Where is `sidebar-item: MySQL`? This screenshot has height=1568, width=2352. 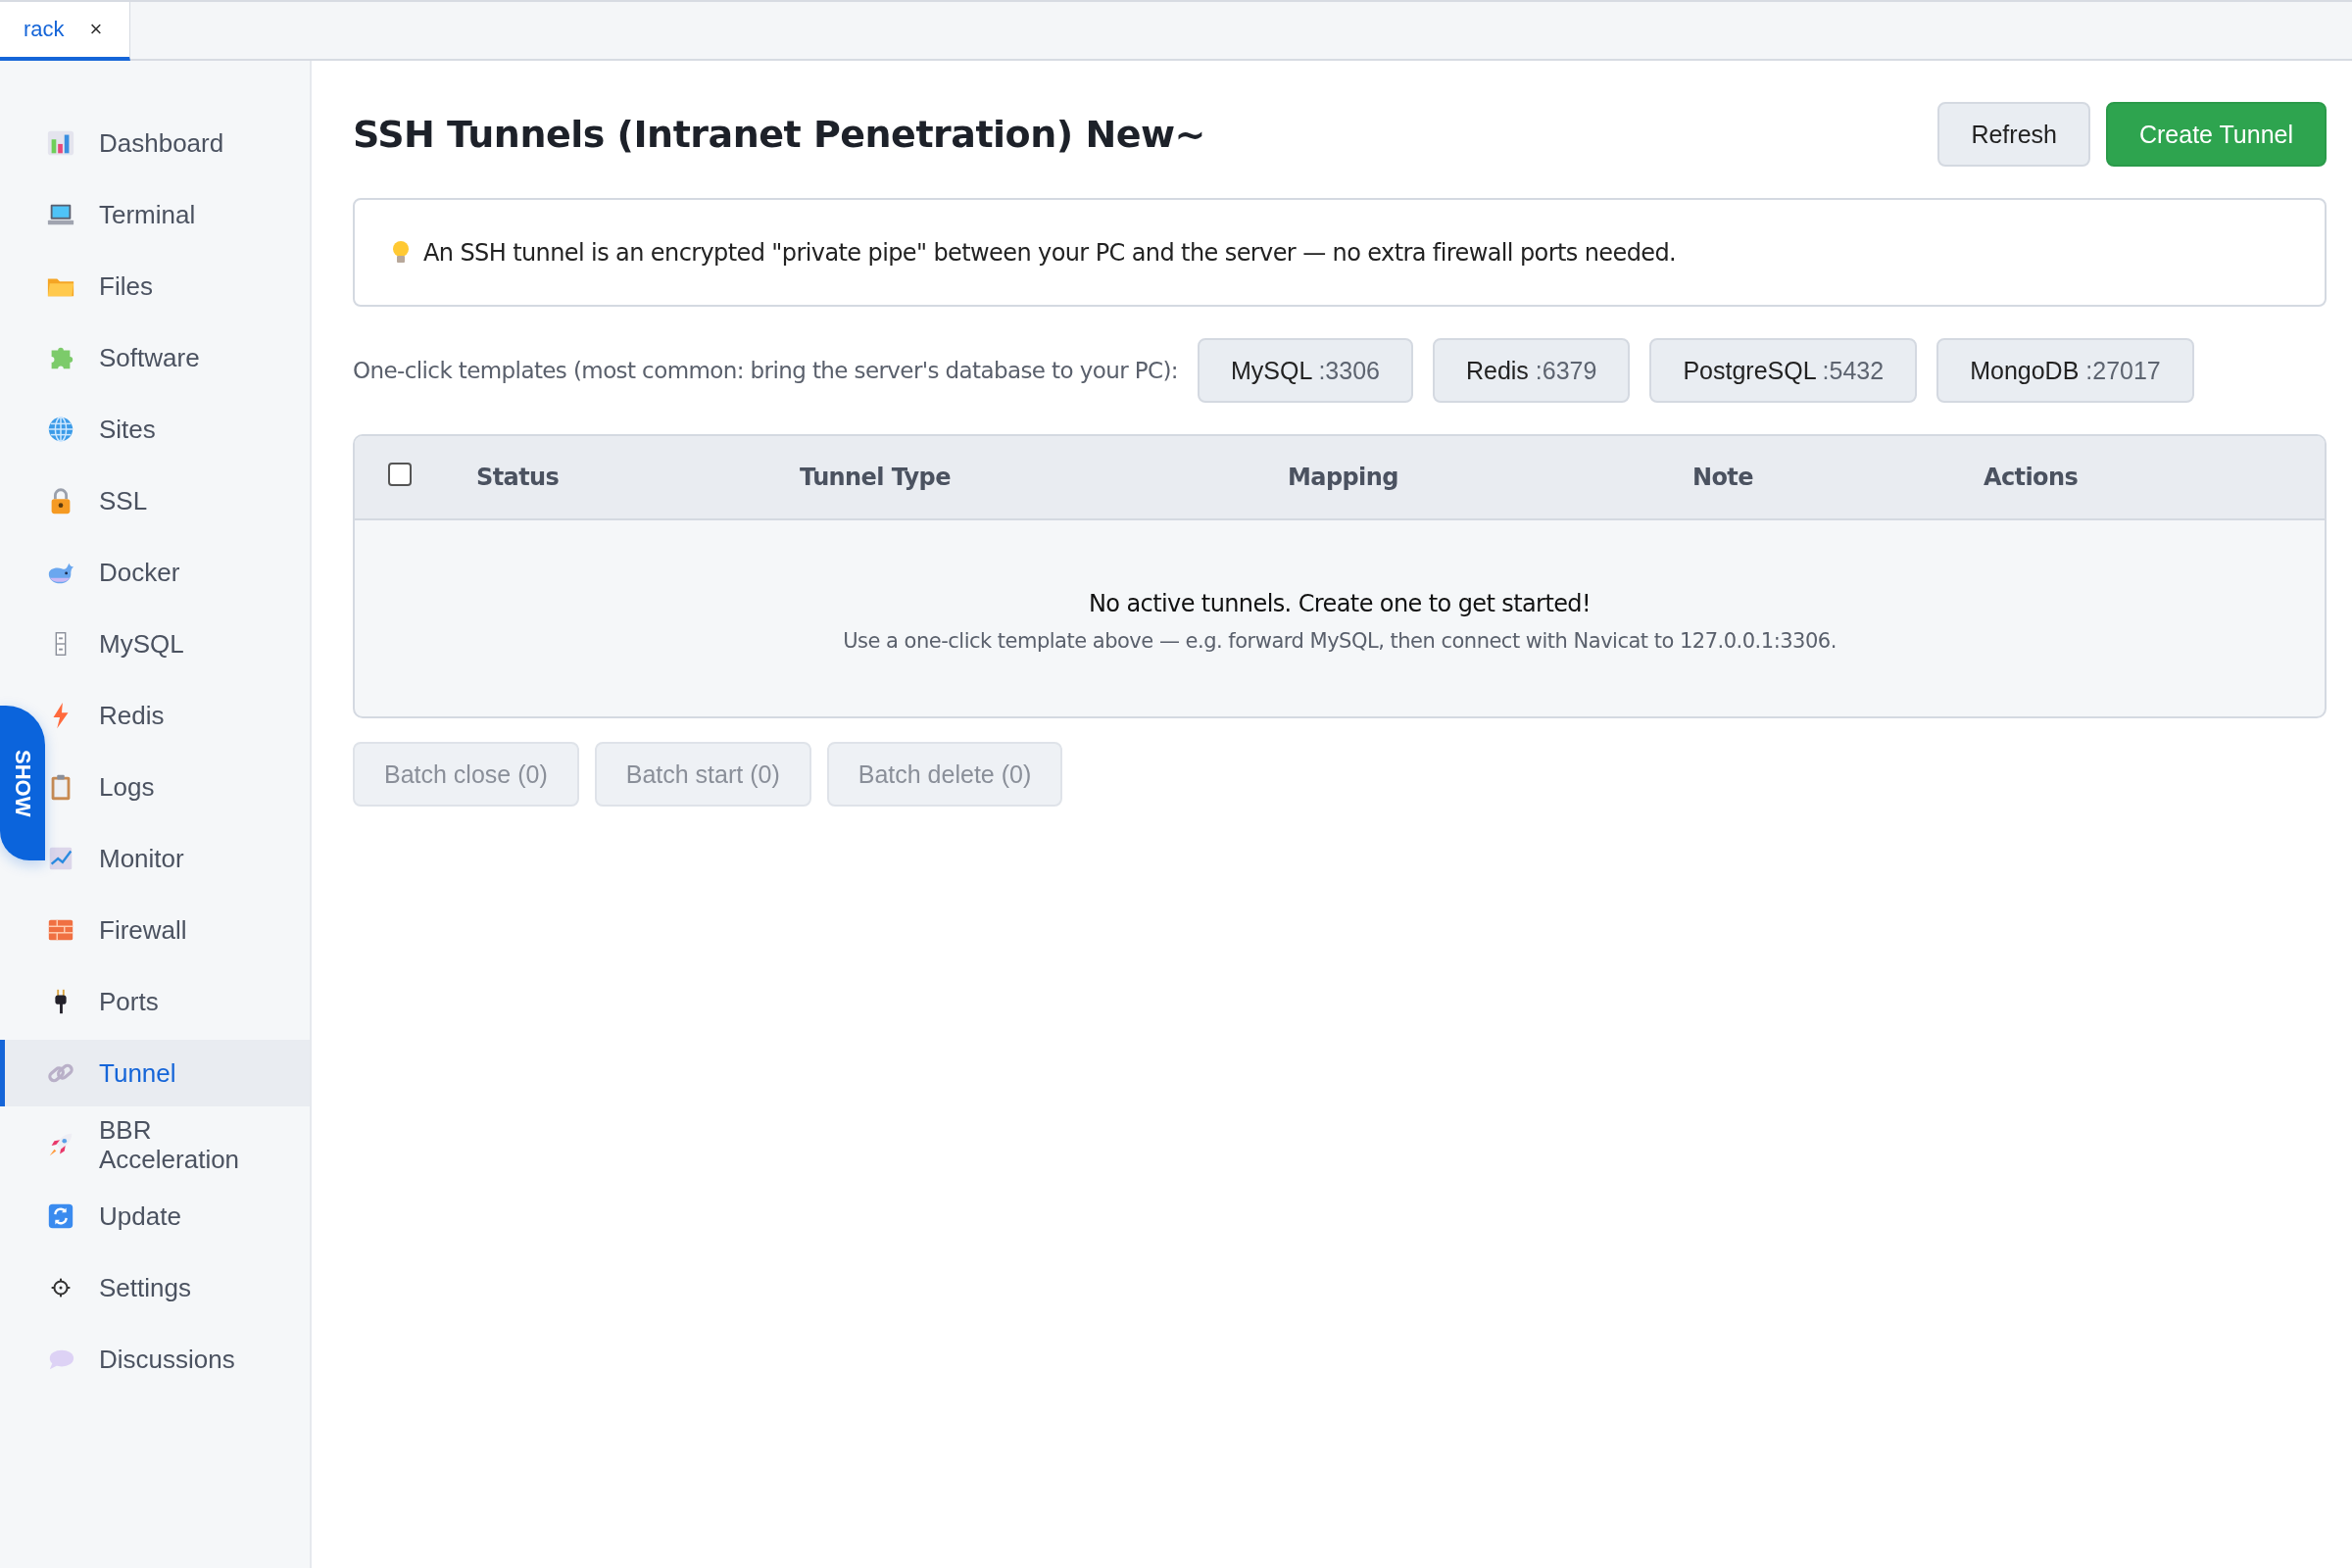
sidebar-item: MySQL is located at coordinates (178, 644).